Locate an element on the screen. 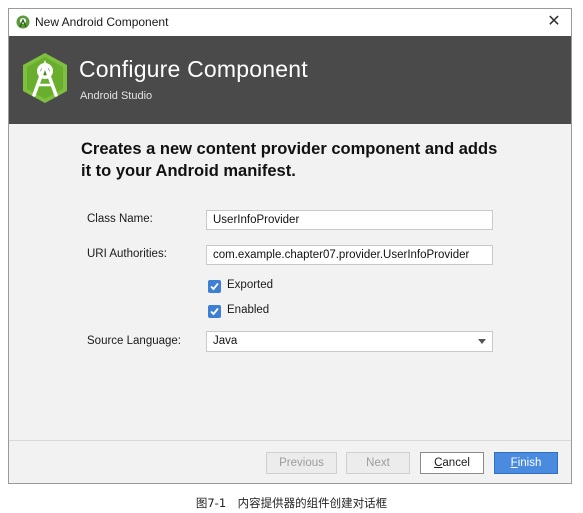 The image size is (583, 513). class-name-input: UserInfoProvider is located at coordinates (349, 220).